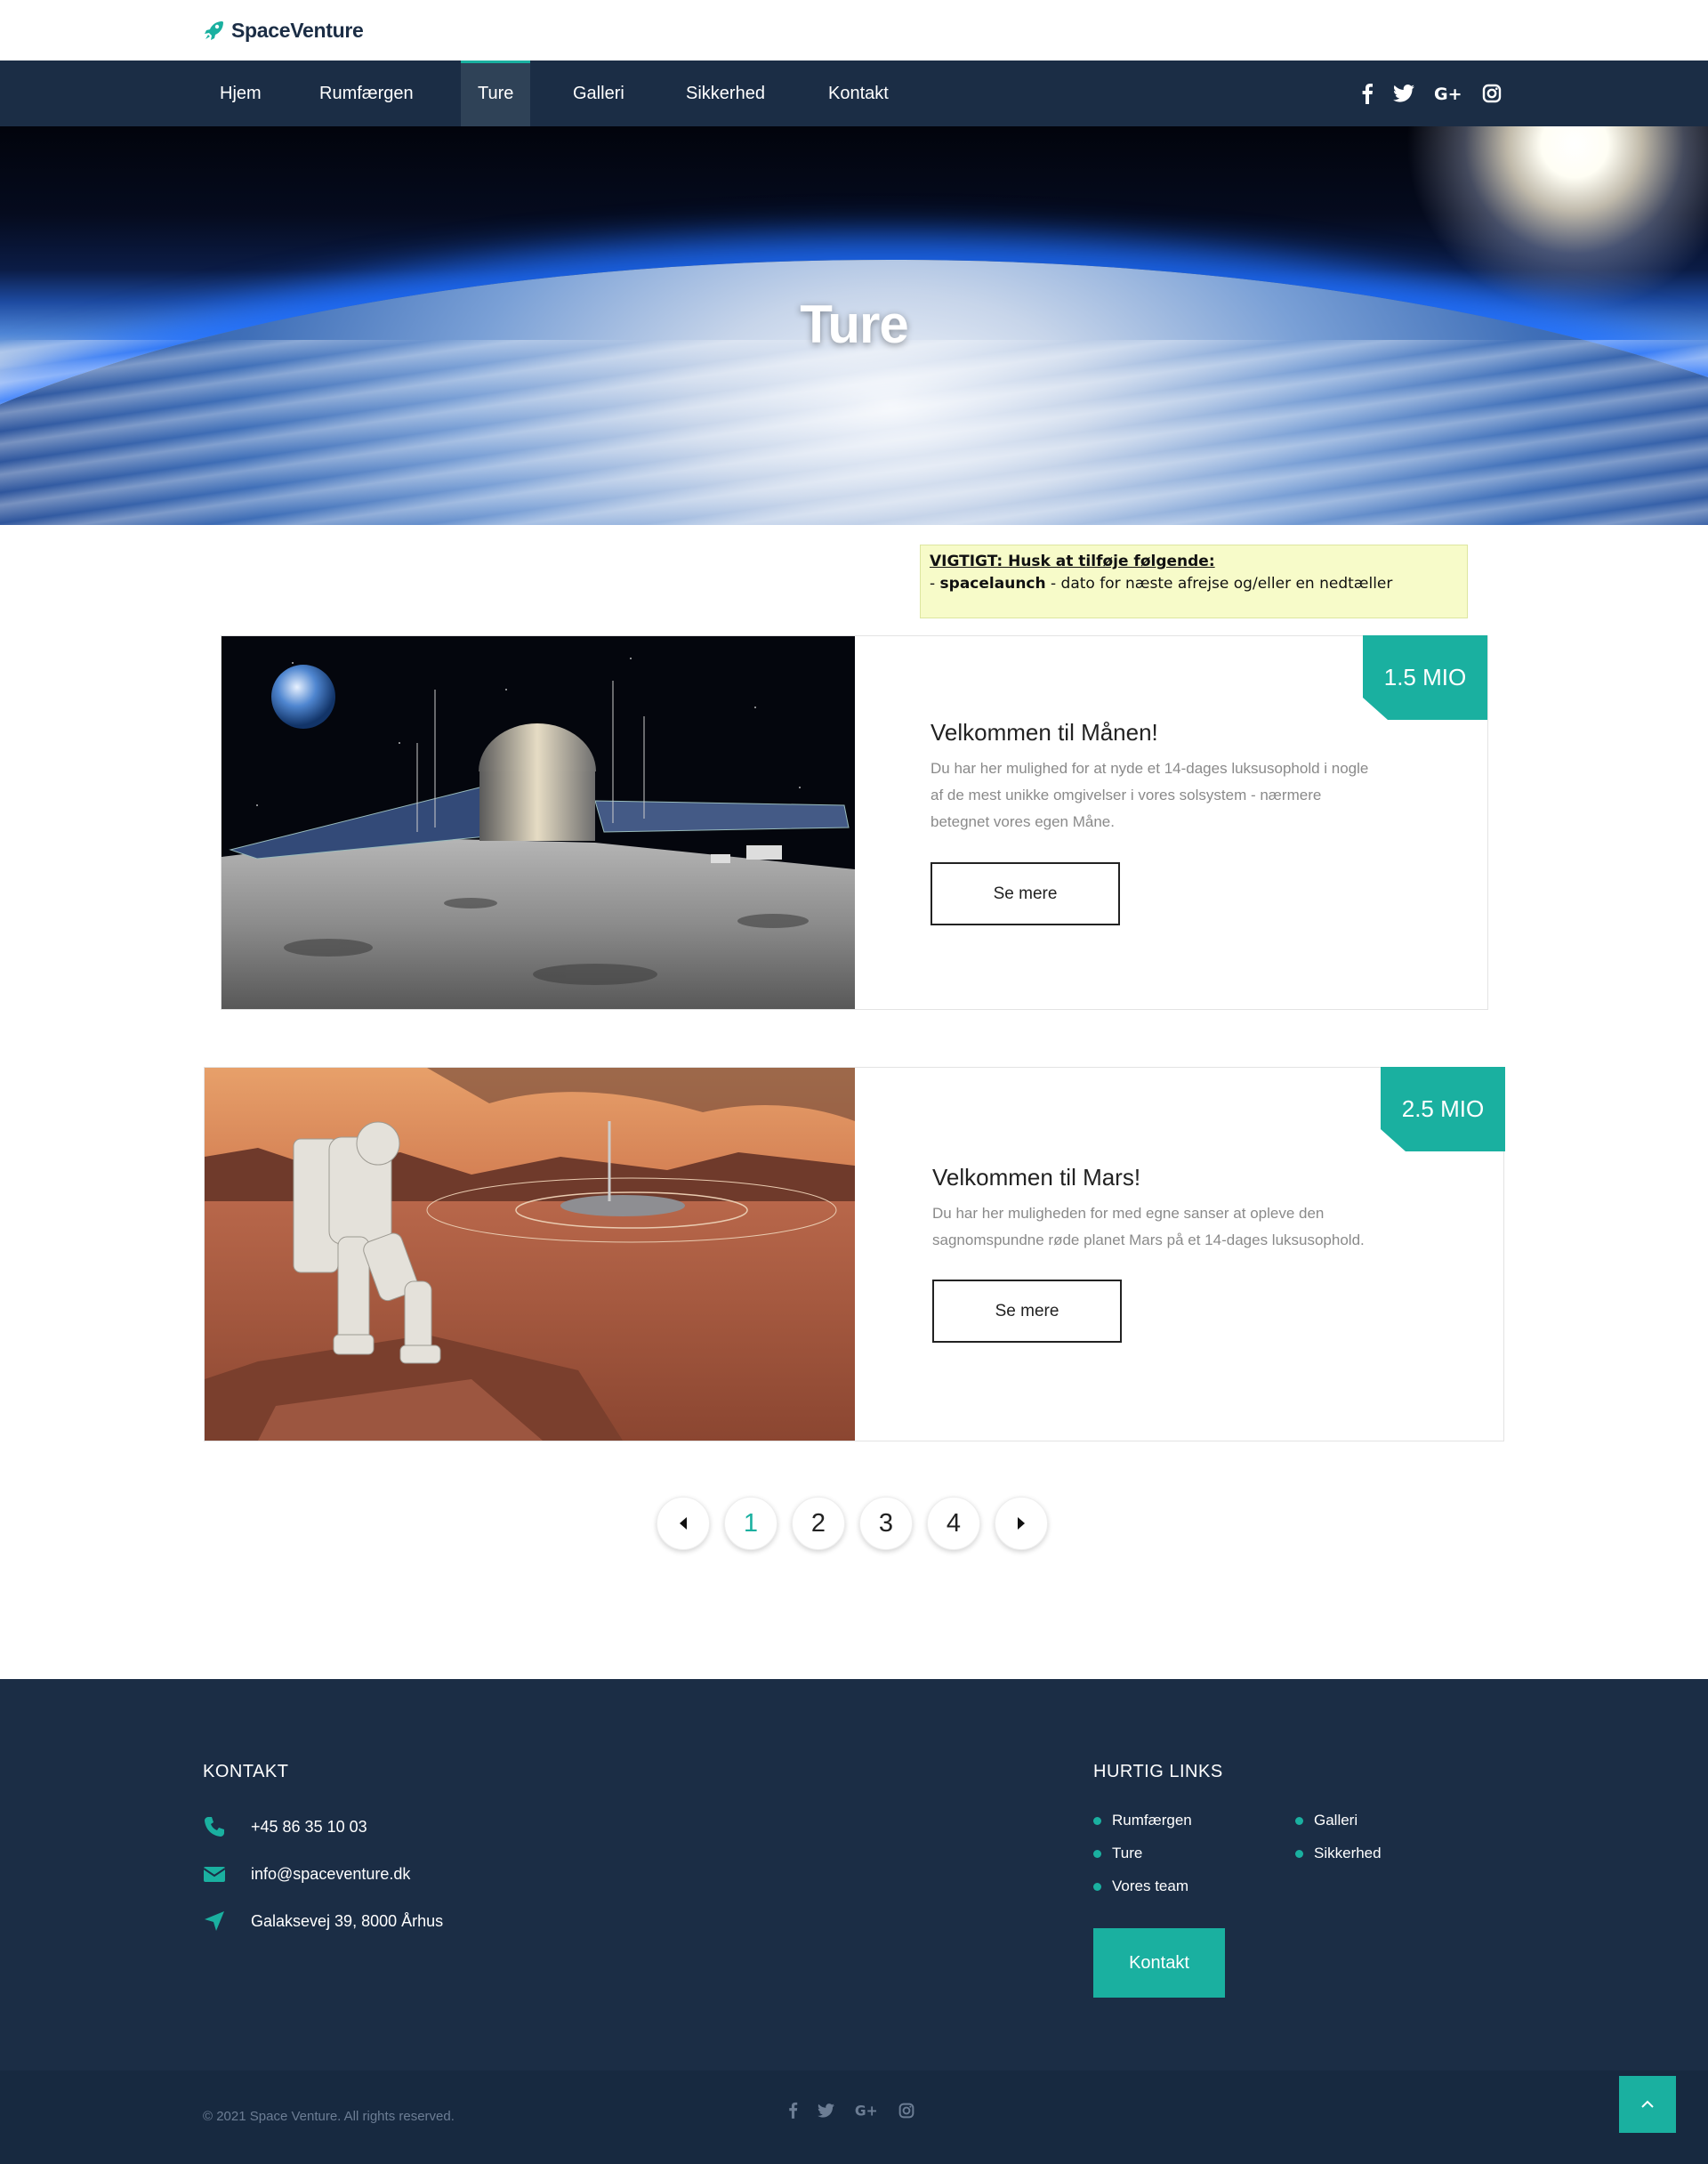 This screenshot has height=2164, width=1708. Describe the element at coordinates (1348, 1853) in the screenshot. I see `link-label: Sikkerhed` at that location.